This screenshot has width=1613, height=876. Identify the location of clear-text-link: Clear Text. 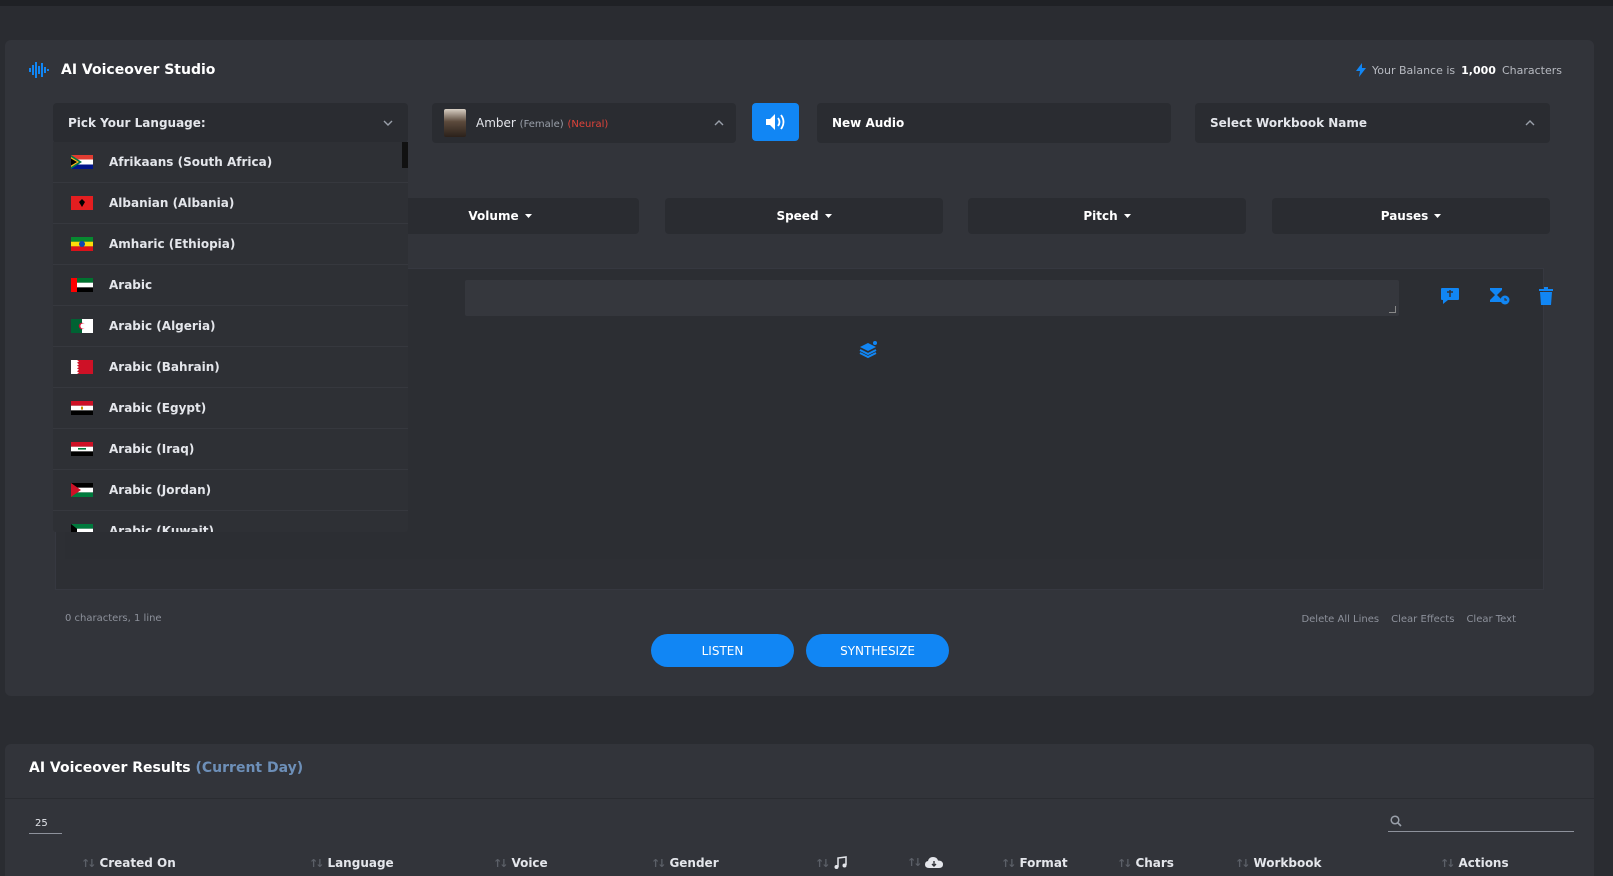
(1491, 619).